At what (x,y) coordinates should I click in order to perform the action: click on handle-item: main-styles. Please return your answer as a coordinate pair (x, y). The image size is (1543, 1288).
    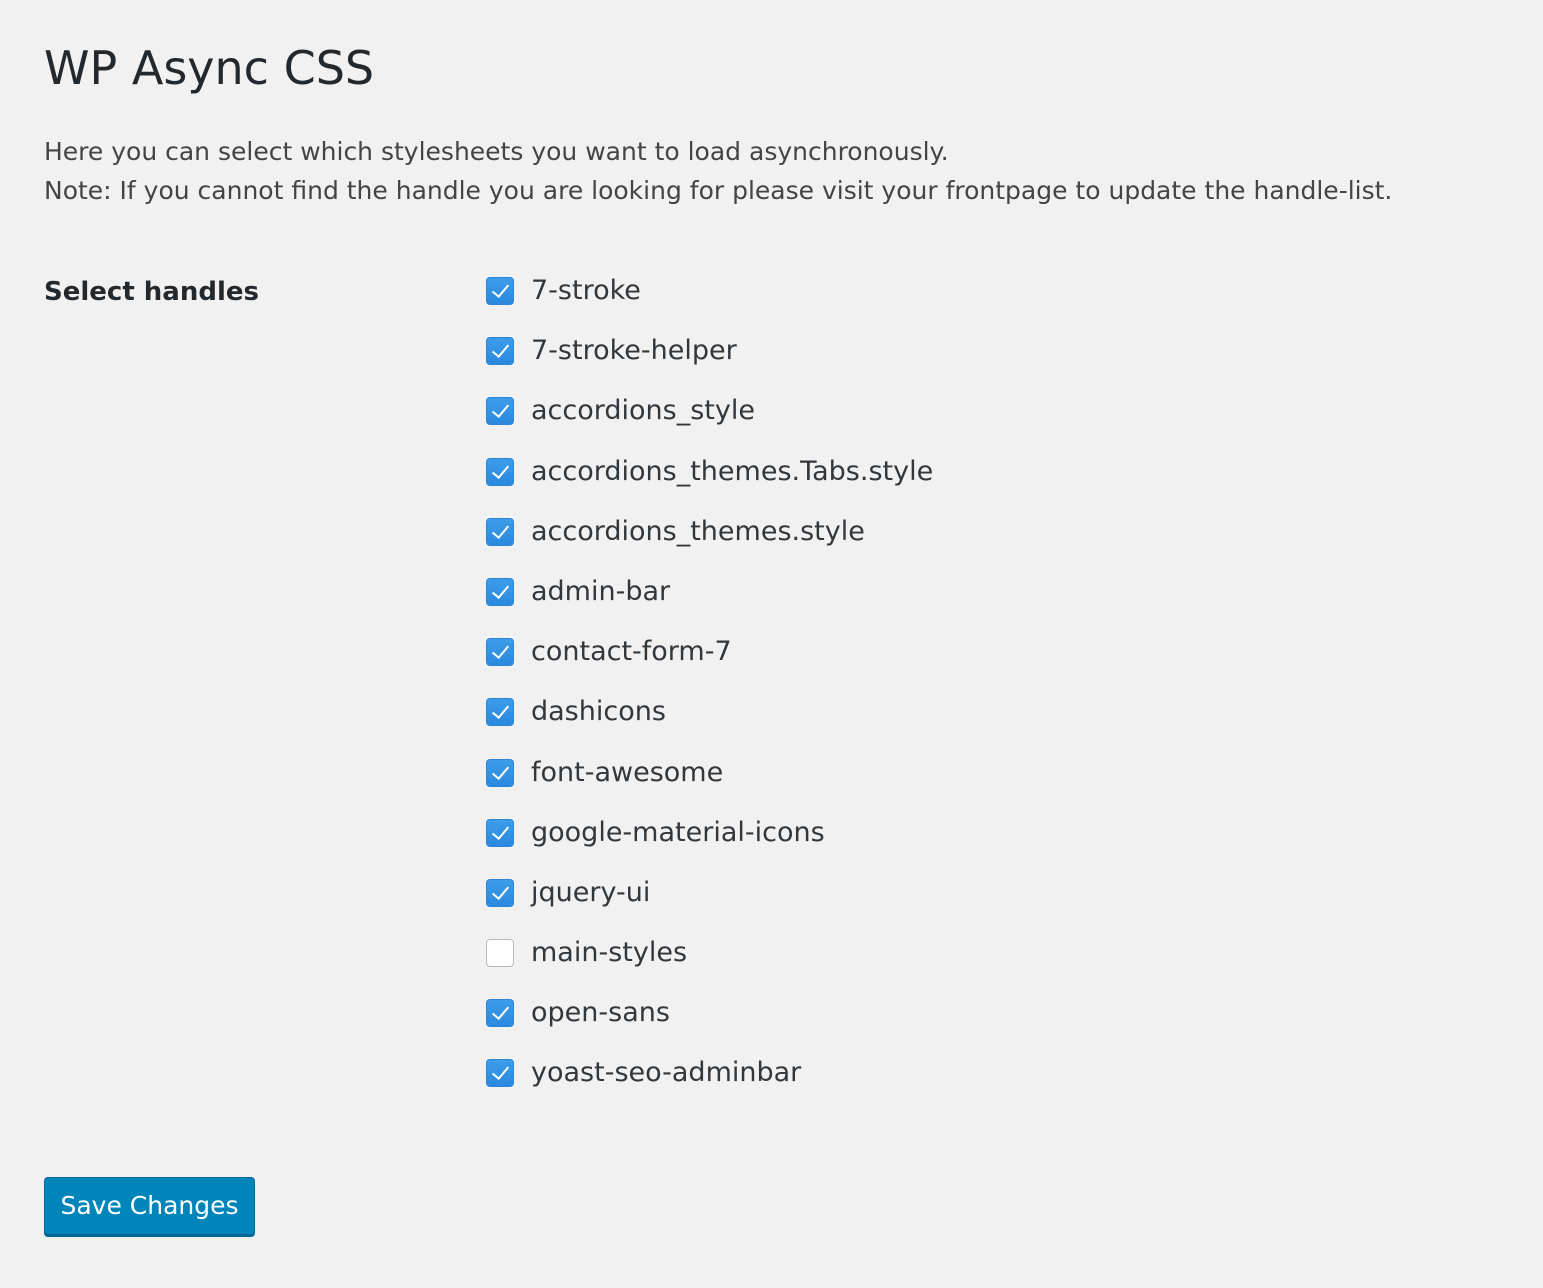
    Looking at the image, I should click on (709, 963).